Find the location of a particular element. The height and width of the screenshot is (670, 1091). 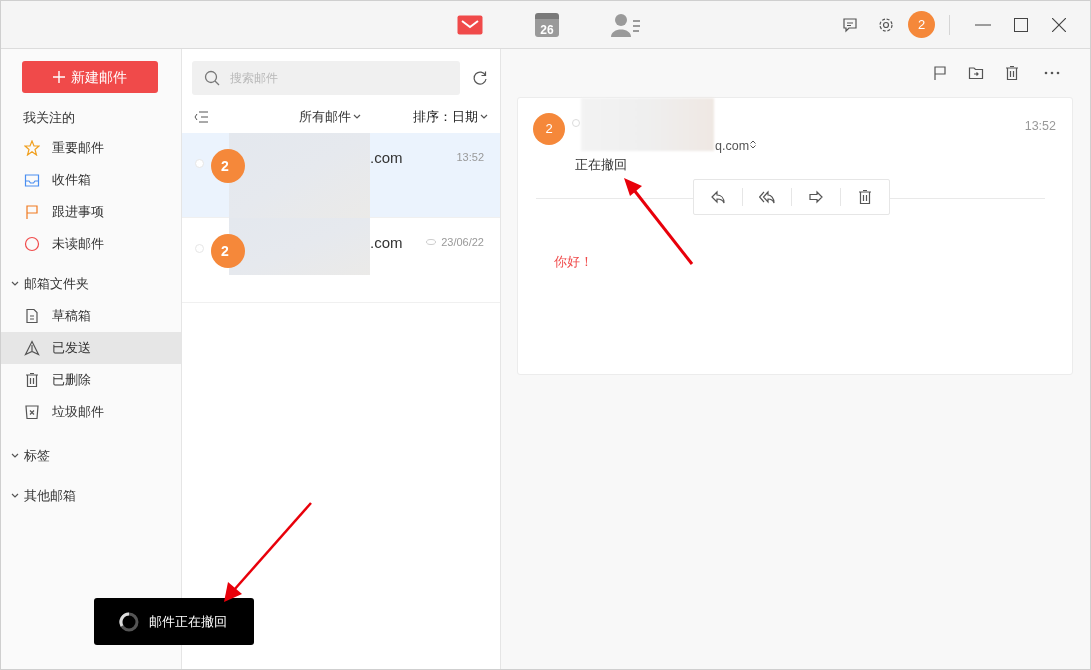

move-folder-icon is located at coordinates (976, 73).